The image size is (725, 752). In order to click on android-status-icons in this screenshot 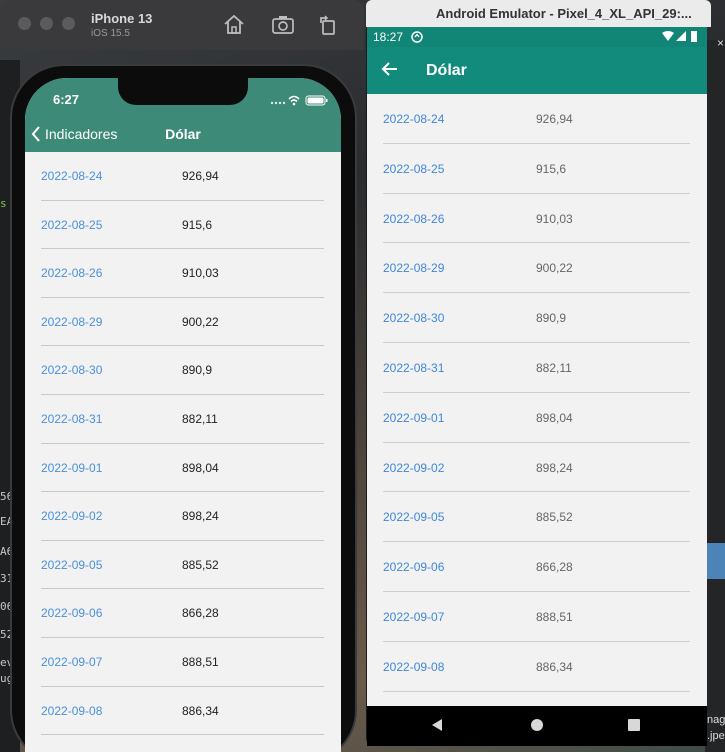, I will do `click(679, 36)`.